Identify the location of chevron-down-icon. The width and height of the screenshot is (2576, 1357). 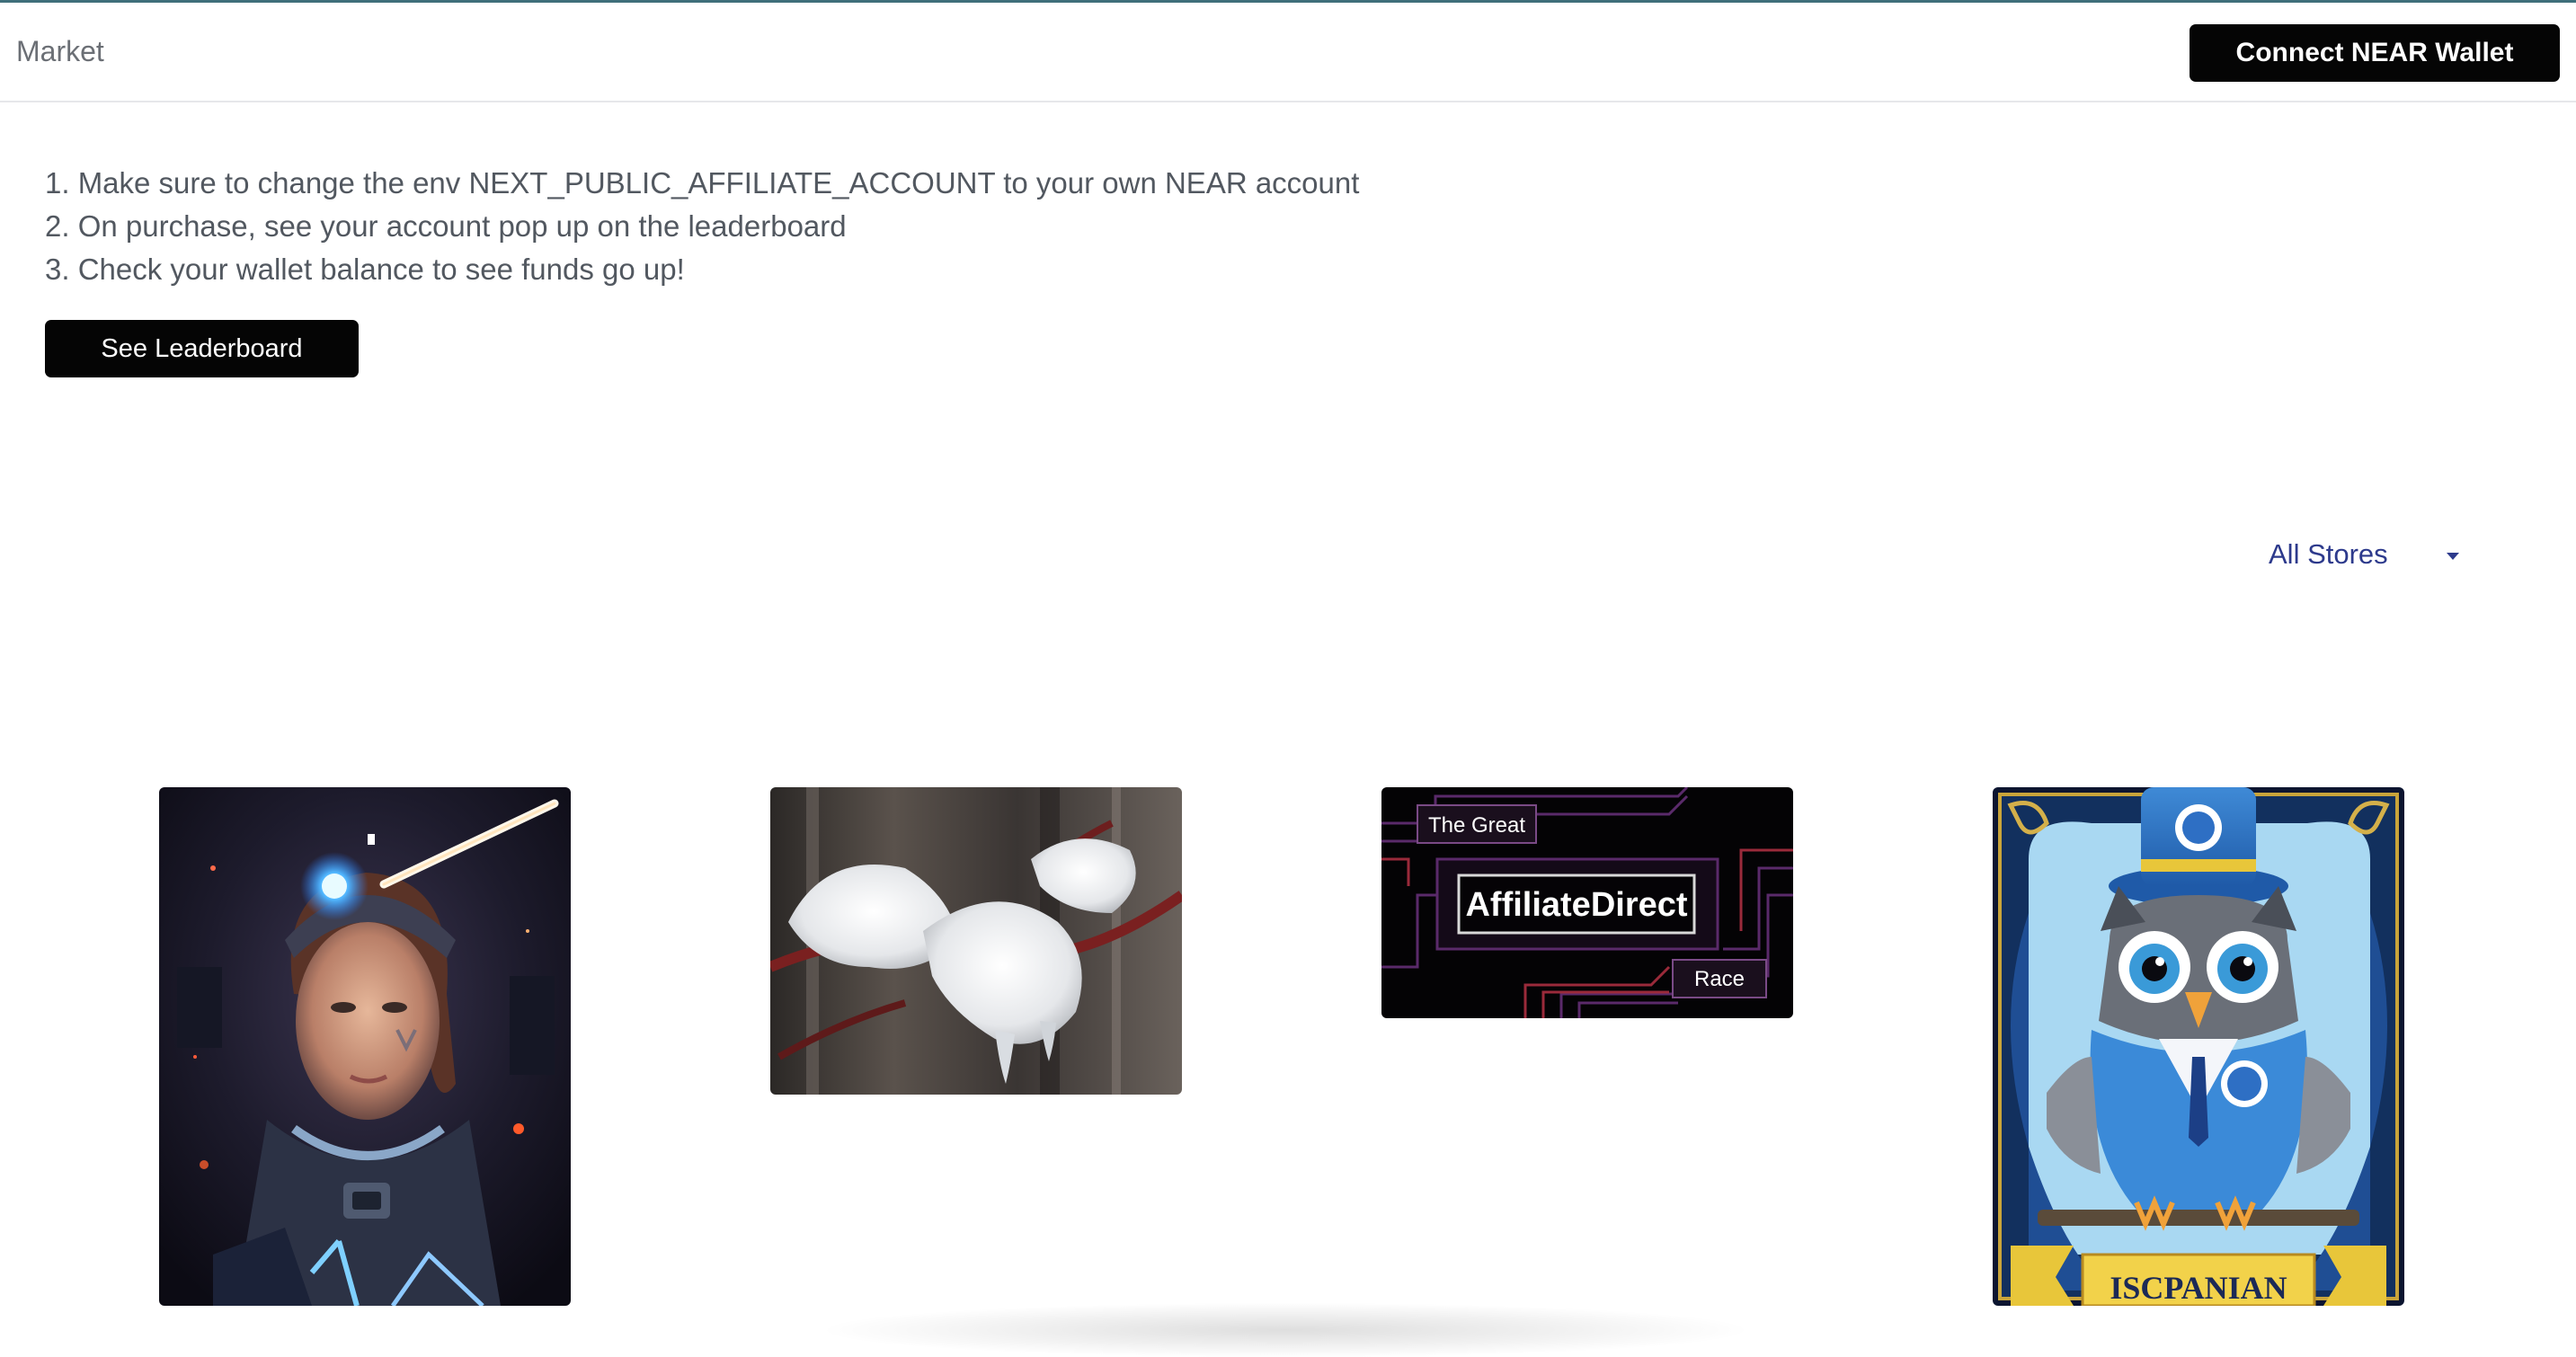
(2453, 556).